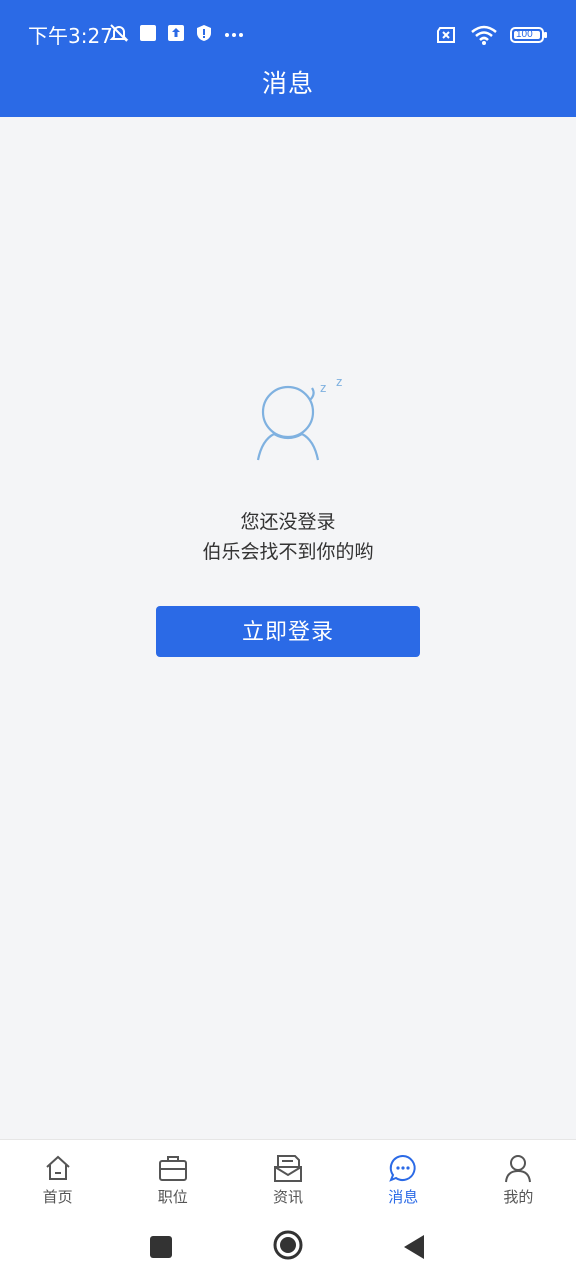 The image size is (576, 1280). I want to click on status-bar: 下午3:27 100, so click(288, 31).